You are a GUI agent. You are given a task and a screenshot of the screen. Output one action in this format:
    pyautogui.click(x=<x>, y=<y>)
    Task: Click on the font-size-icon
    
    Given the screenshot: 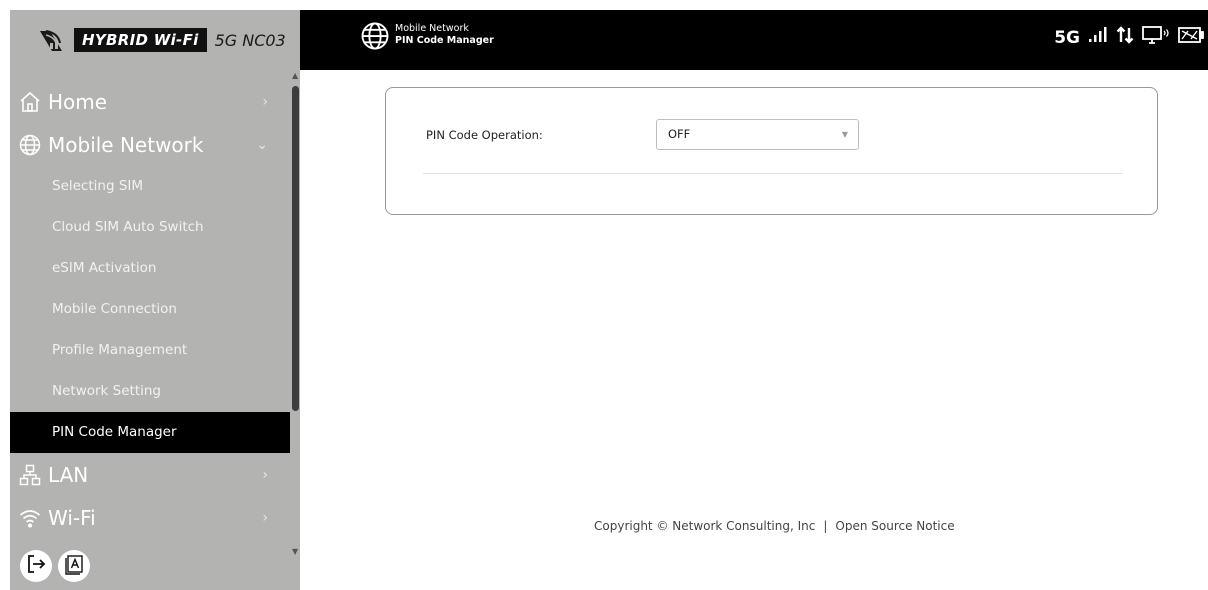 What is the action you would take?
    pyautogui.click(x=74, y=566)
    